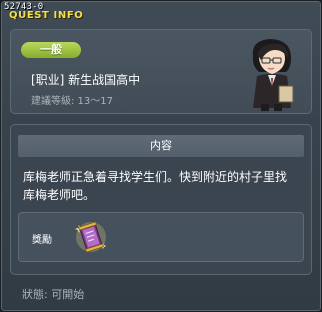  I want to click on scroll-item-icon, so click(91, 237).